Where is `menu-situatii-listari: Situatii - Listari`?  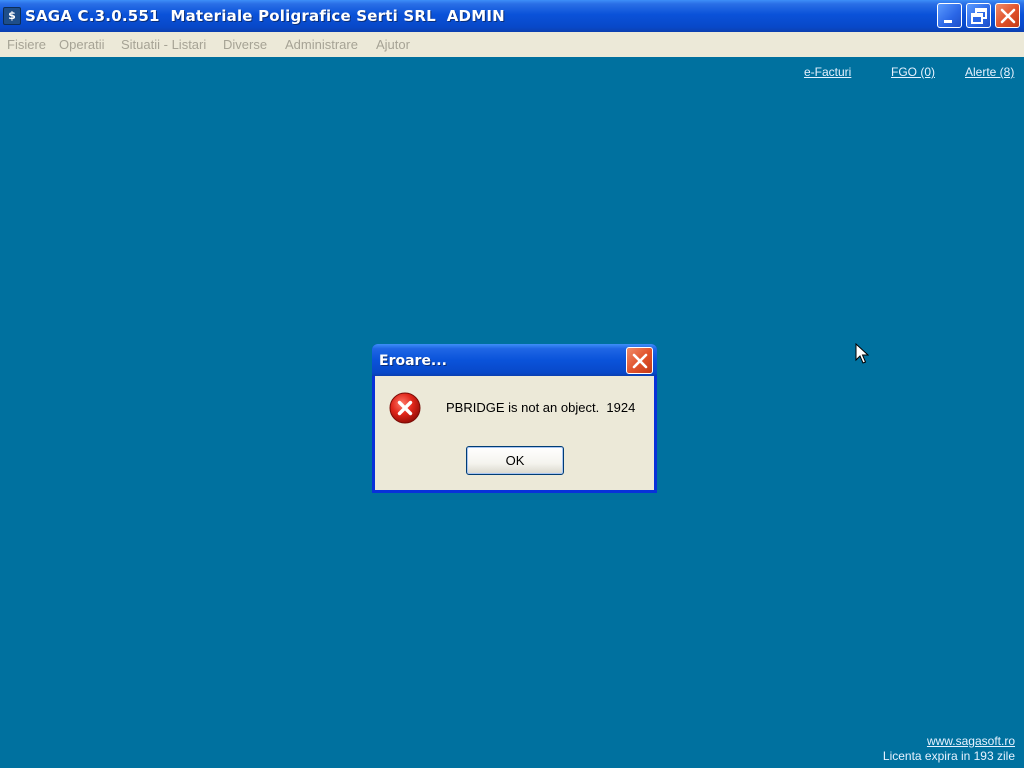
menu-situatii-listari: Situatii - Listari is located at coordinates (163, 44).